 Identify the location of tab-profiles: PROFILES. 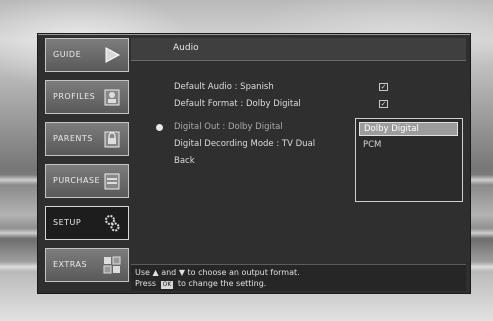
(87, 97).